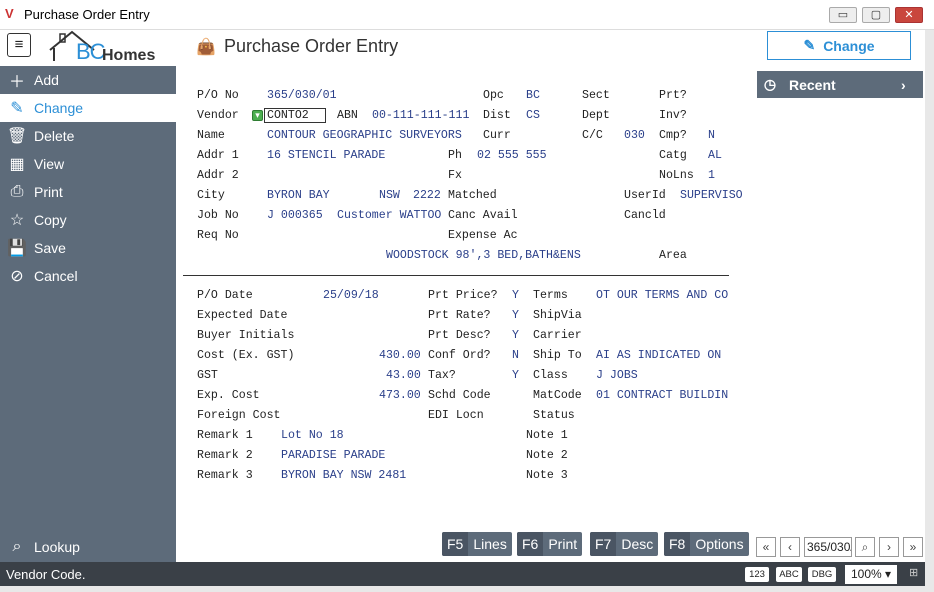 The height and width of the screenshot is (592, 934). Describe the element at coordinates (333, 455) in the screenshot. I see `remark2-field: PARADISE PARADE` at that location.